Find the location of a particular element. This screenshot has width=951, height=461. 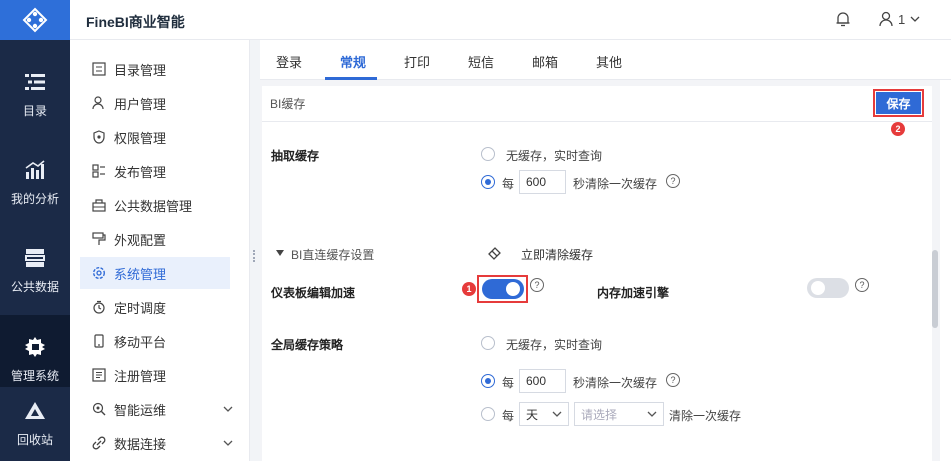

global-cache-period-suffix: 清除一次缓存 is located at coordinates (705, 416).